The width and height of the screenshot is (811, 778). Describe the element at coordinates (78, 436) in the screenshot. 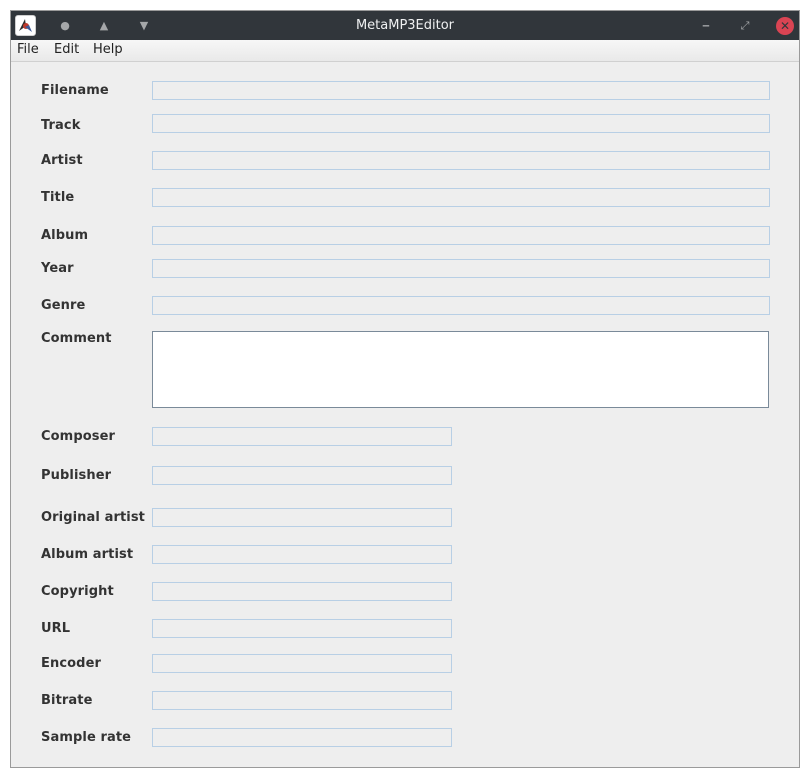

I see `composer-label: Composer` at that location.